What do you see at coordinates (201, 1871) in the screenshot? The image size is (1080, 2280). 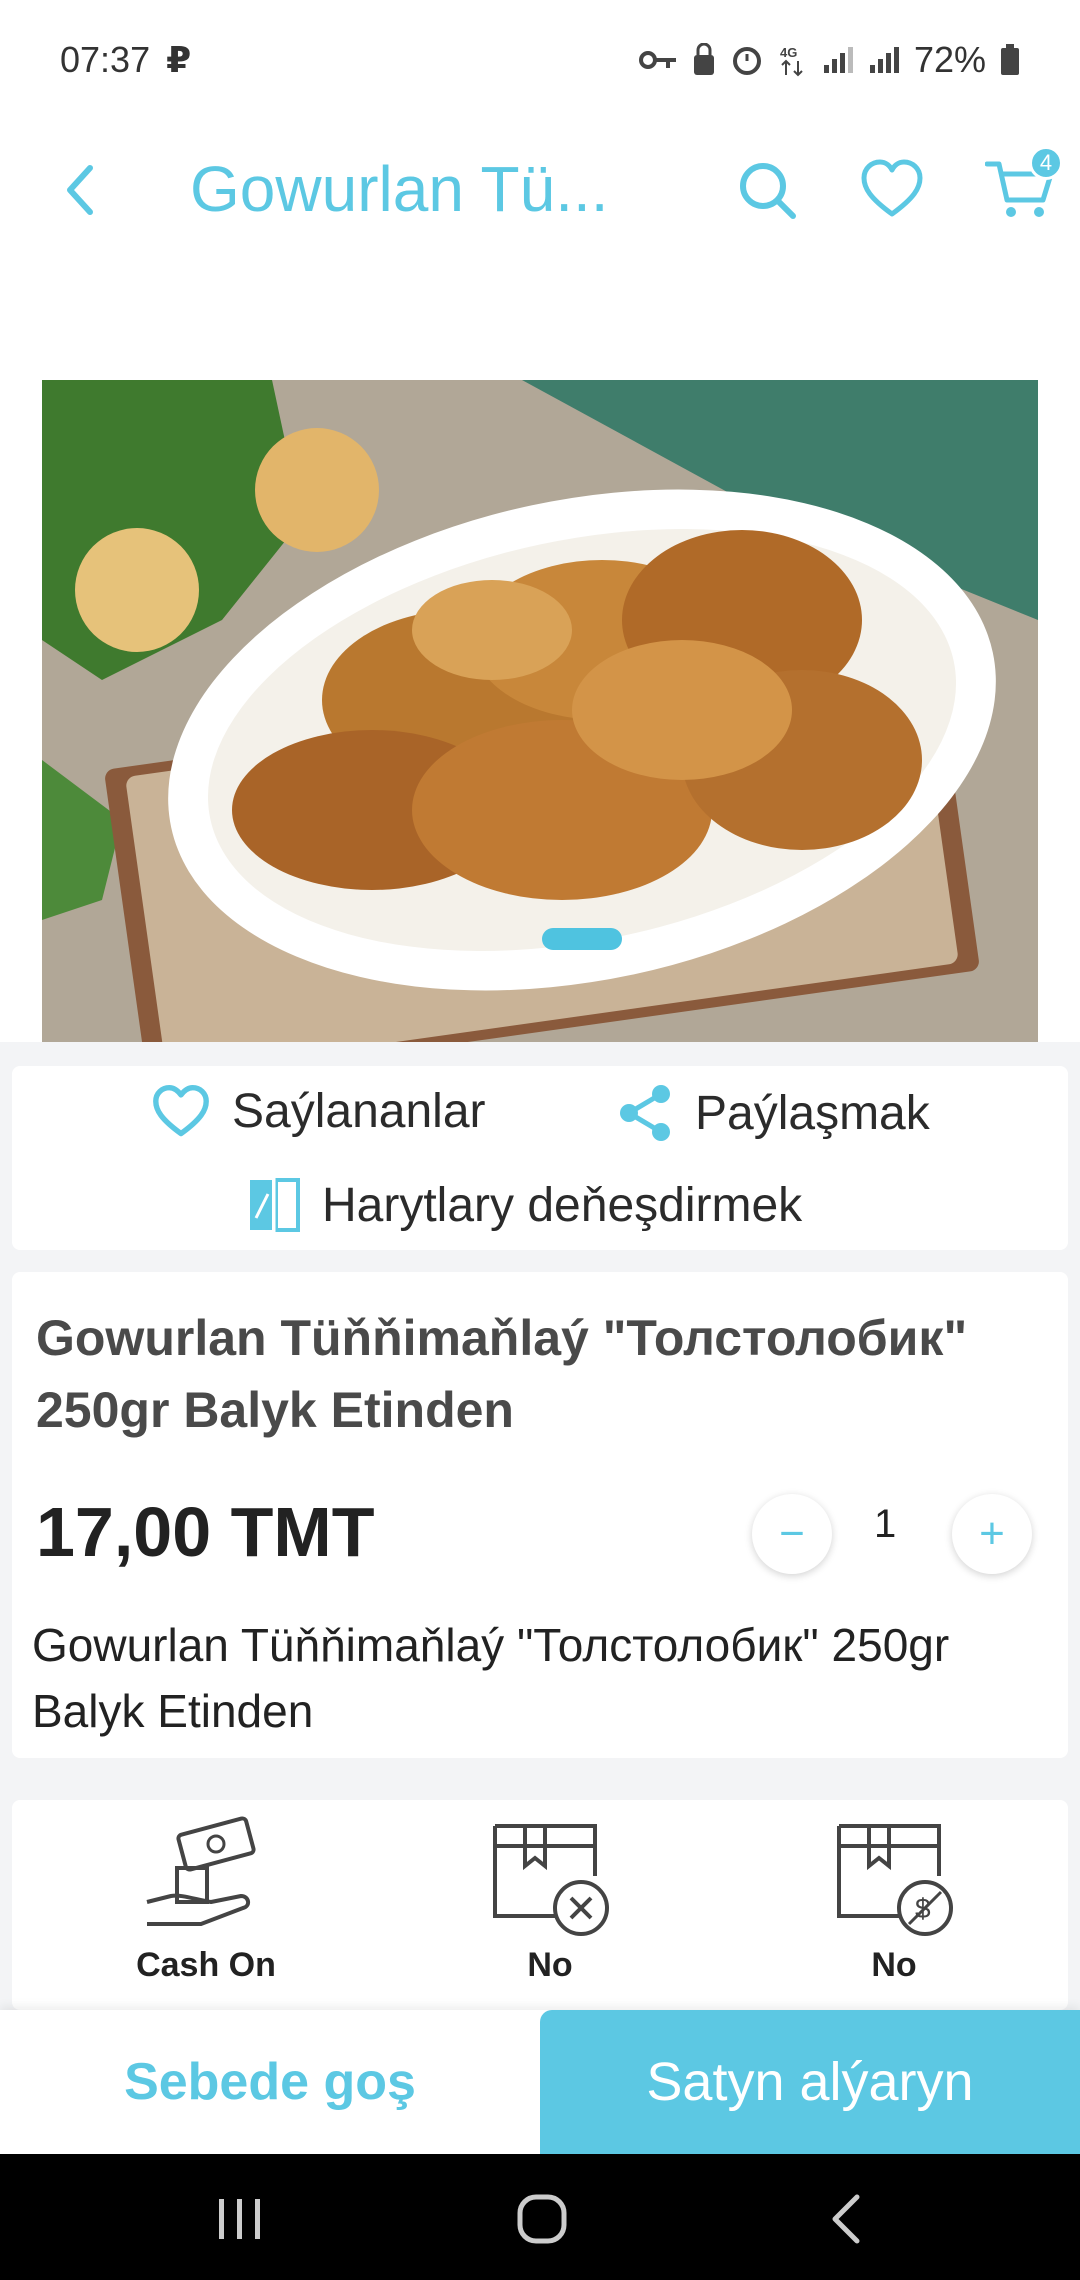 I see `cash-on-delivery-icon` at bounding box center [201, 1871].